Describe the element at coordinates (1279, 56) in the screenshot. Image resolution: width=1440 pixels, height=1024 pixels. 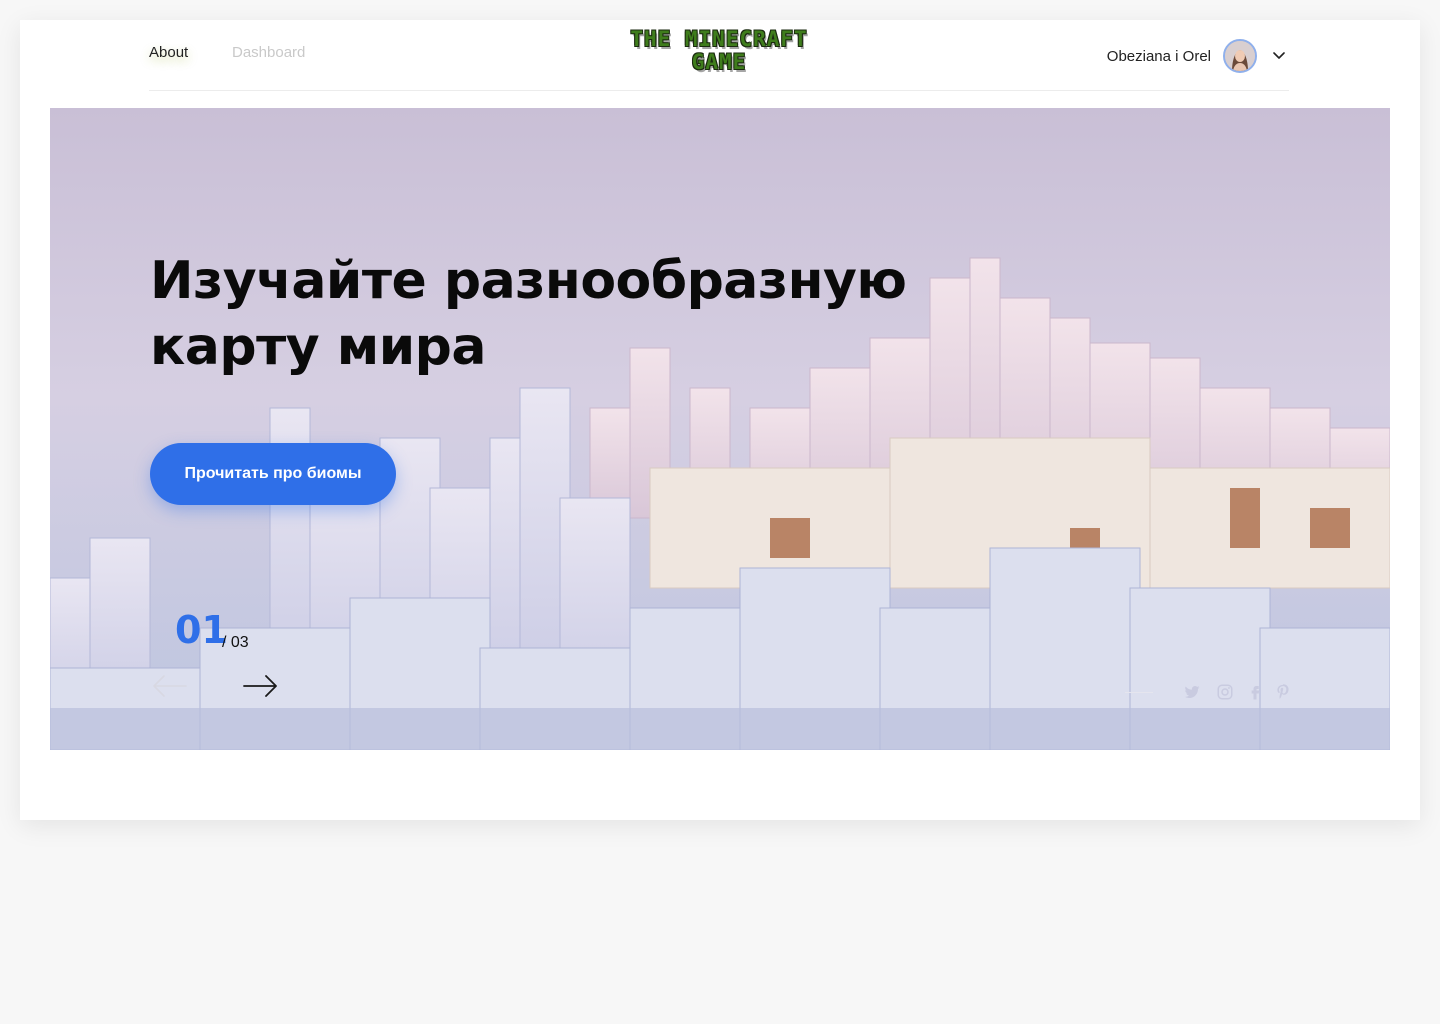
I see `chevron-down-icon` at that location.